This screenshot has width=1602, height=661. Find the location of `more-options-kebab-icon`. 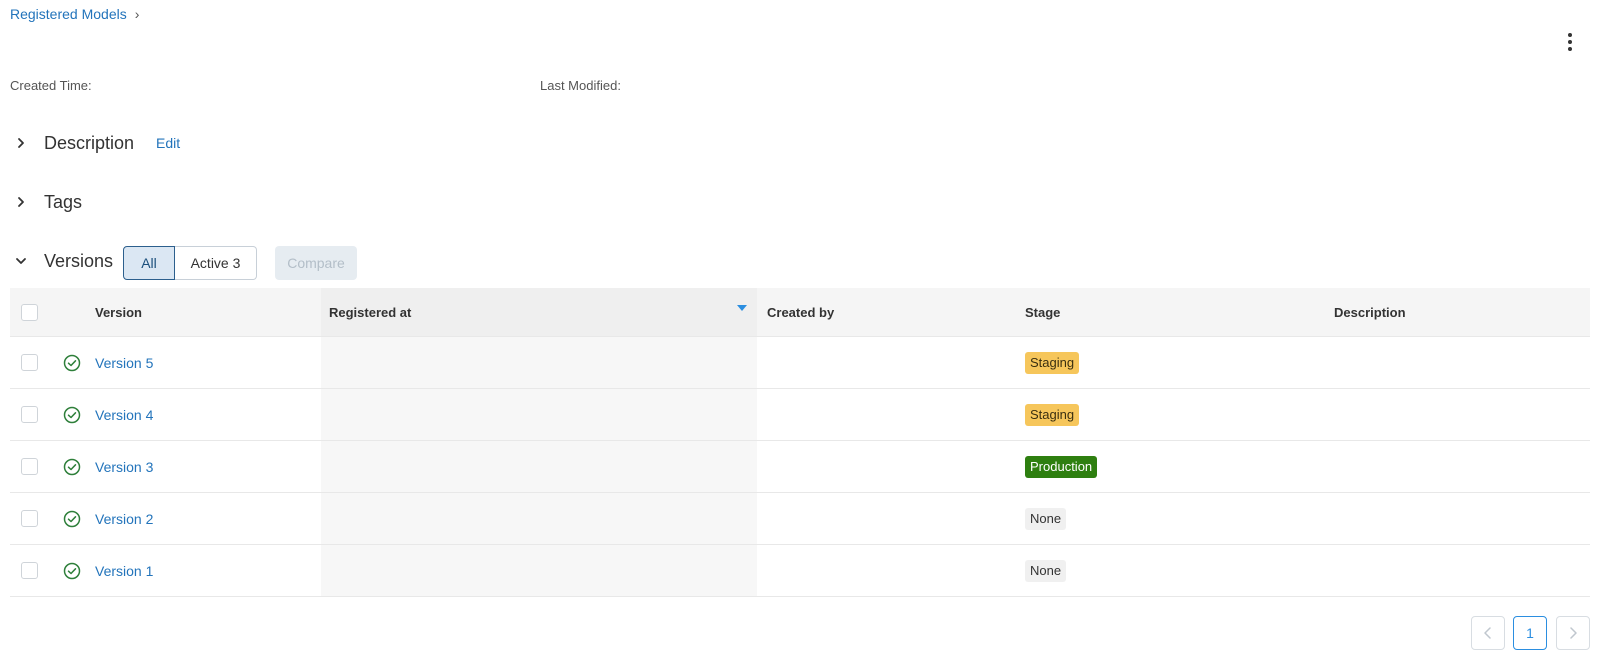

more-options-kebab-icon is located at coordinates (1570, 42).